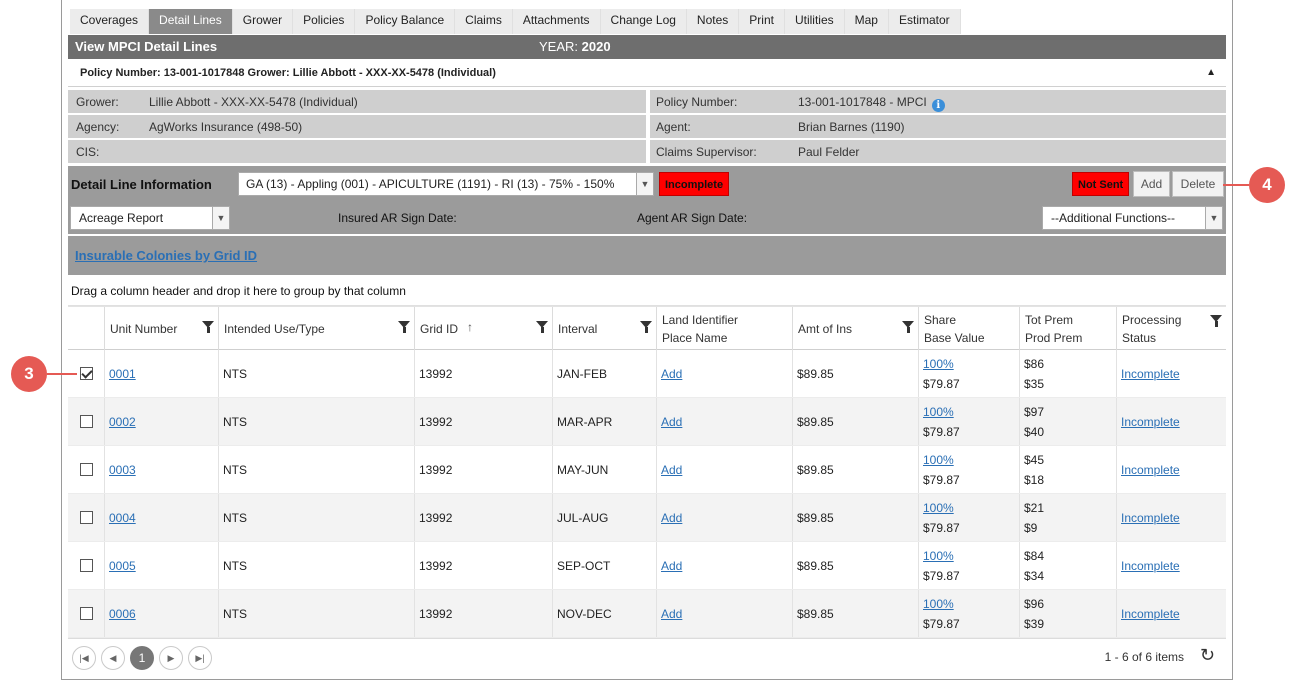 The height and width of the screenshot is (681, 1297). I want to click on tab-print: Print, so click(762, 21).